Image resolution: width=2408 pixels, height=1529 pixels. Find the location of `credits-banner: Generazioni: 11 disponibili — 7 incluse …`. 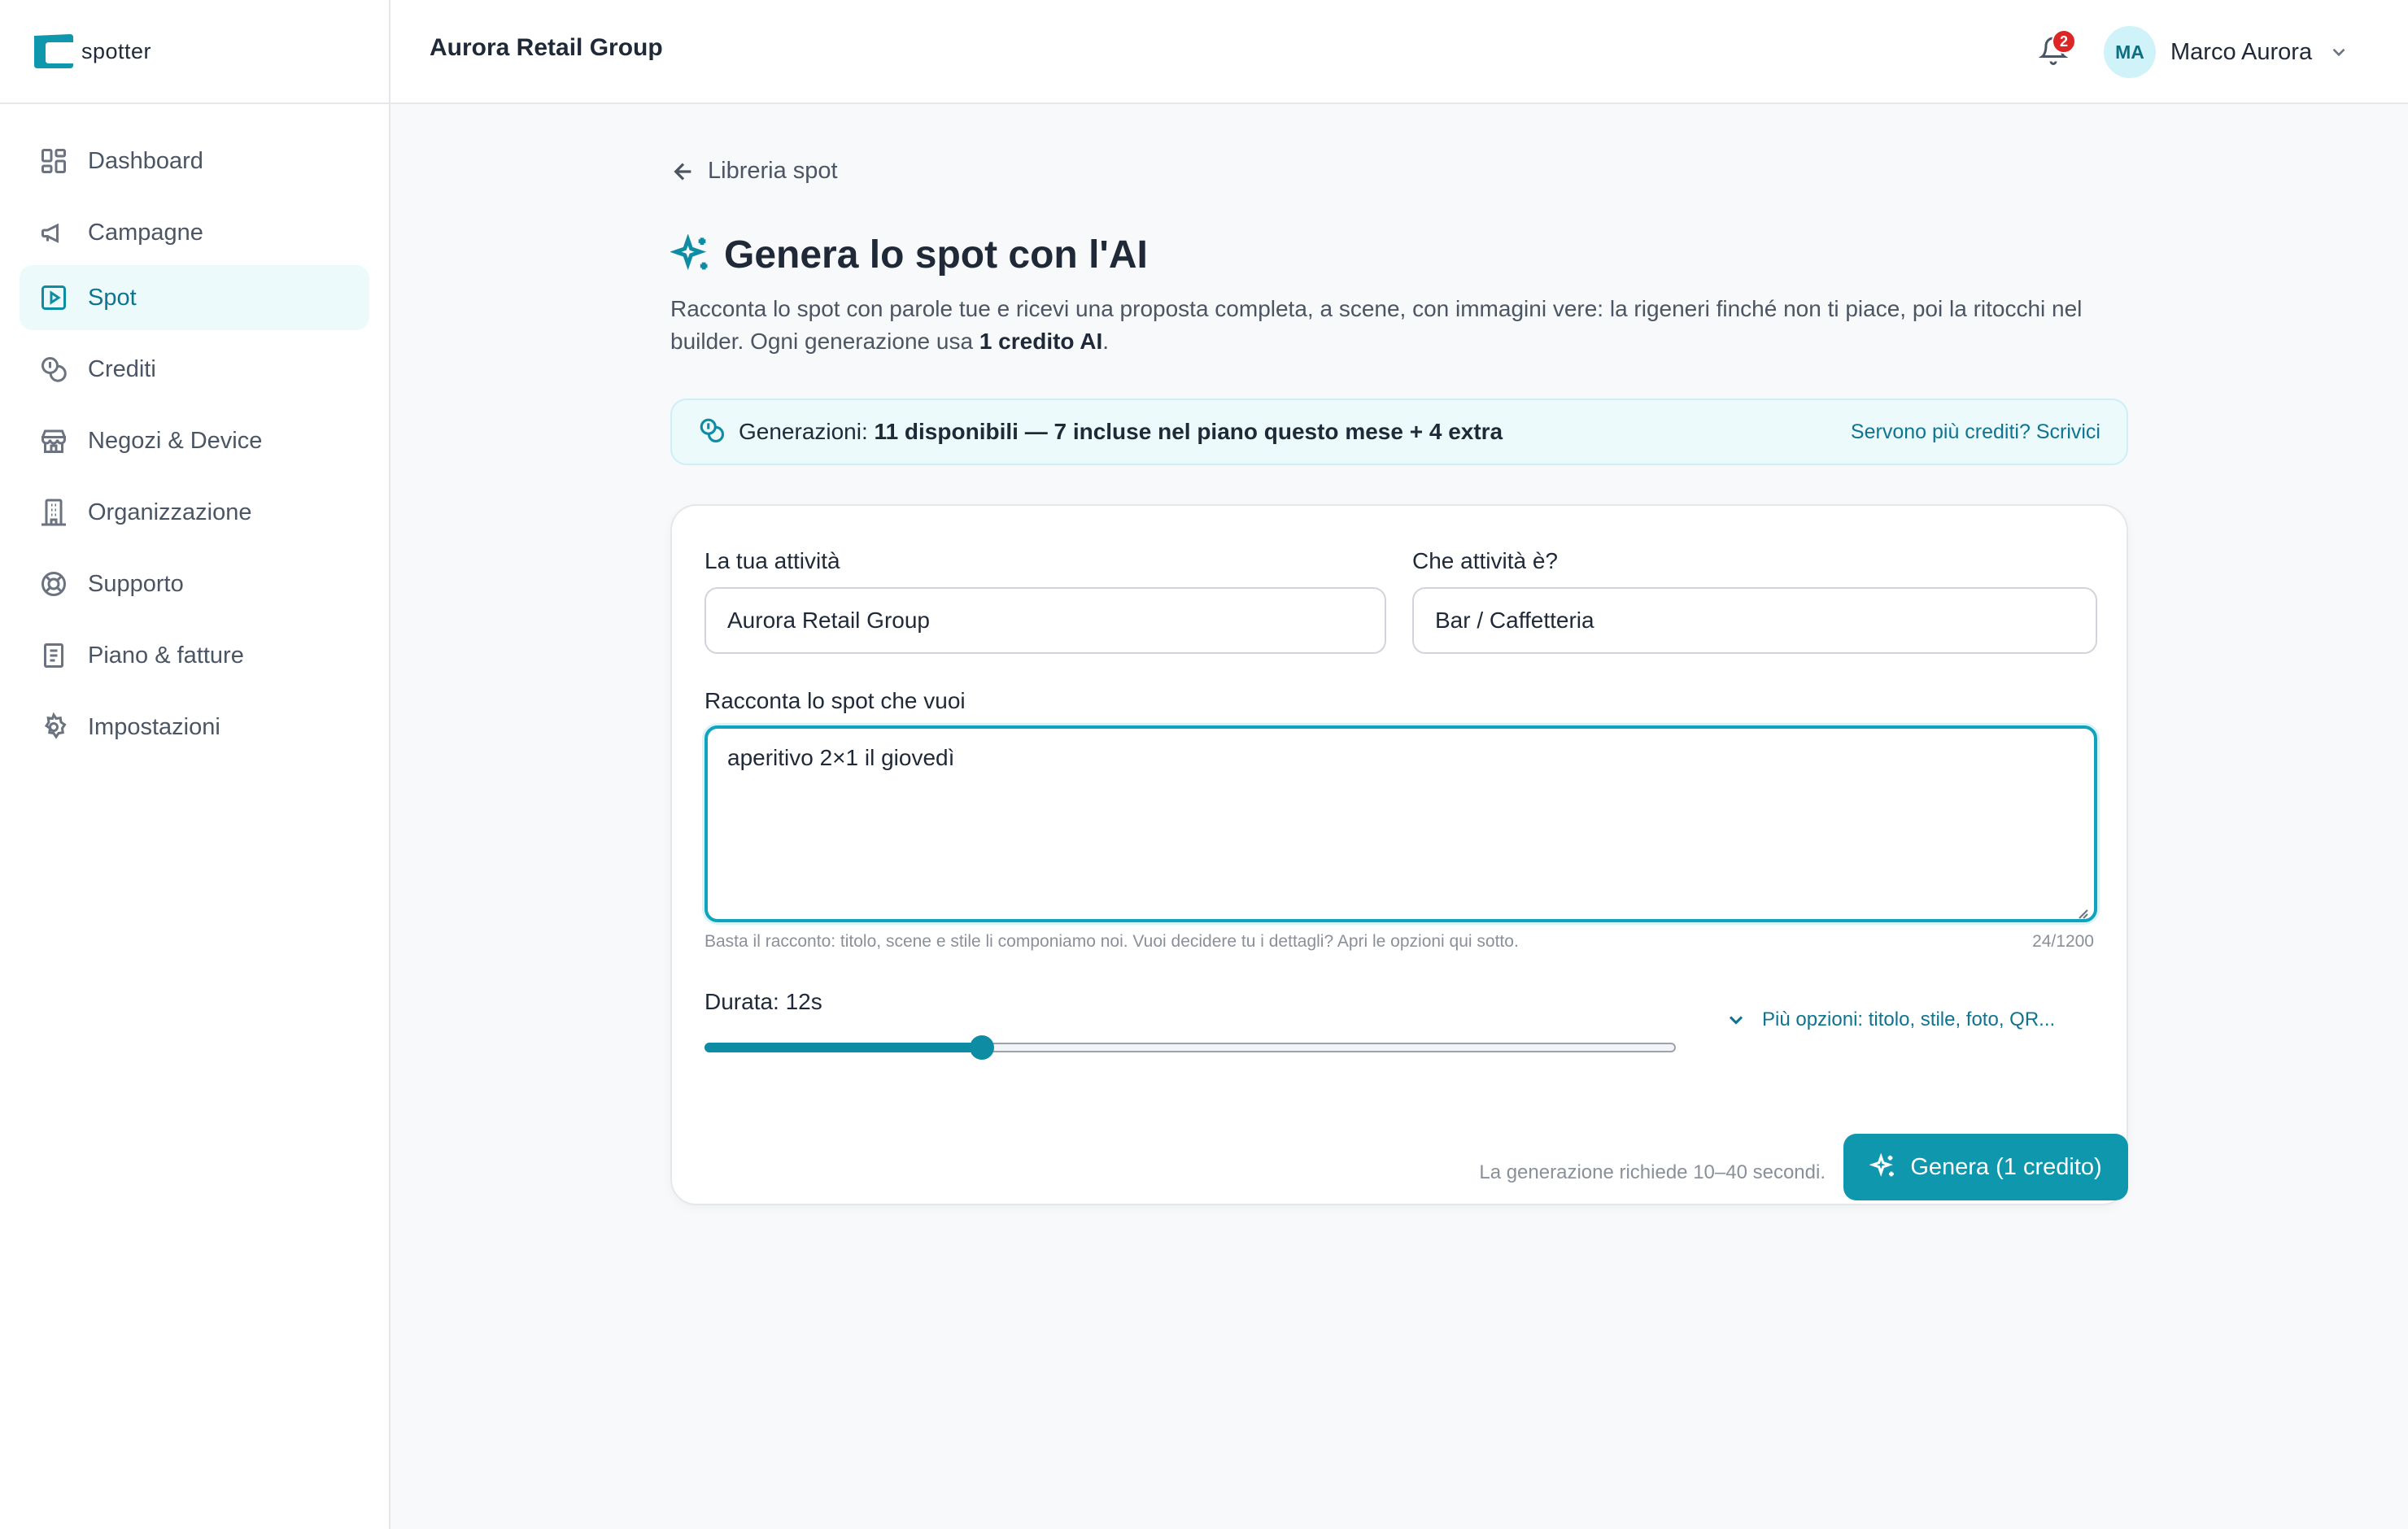

credits-banner: Generazioni: 11 disponibili — 7 incluse … is located at coordinates (1399, 432).